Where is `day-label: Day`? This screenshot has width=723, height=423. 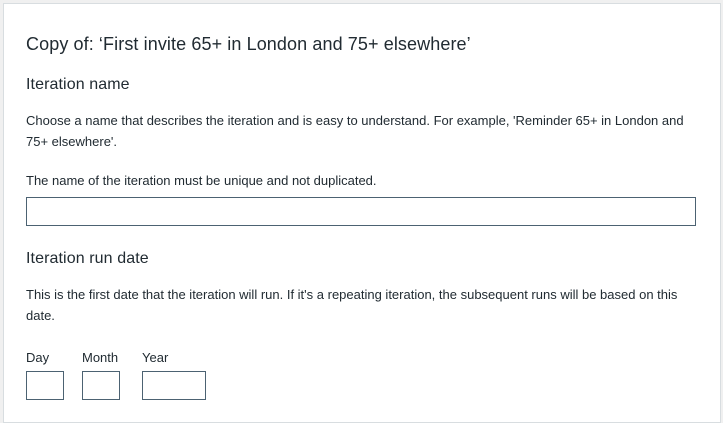 day-label: Day is located at coordinates (38, 357).